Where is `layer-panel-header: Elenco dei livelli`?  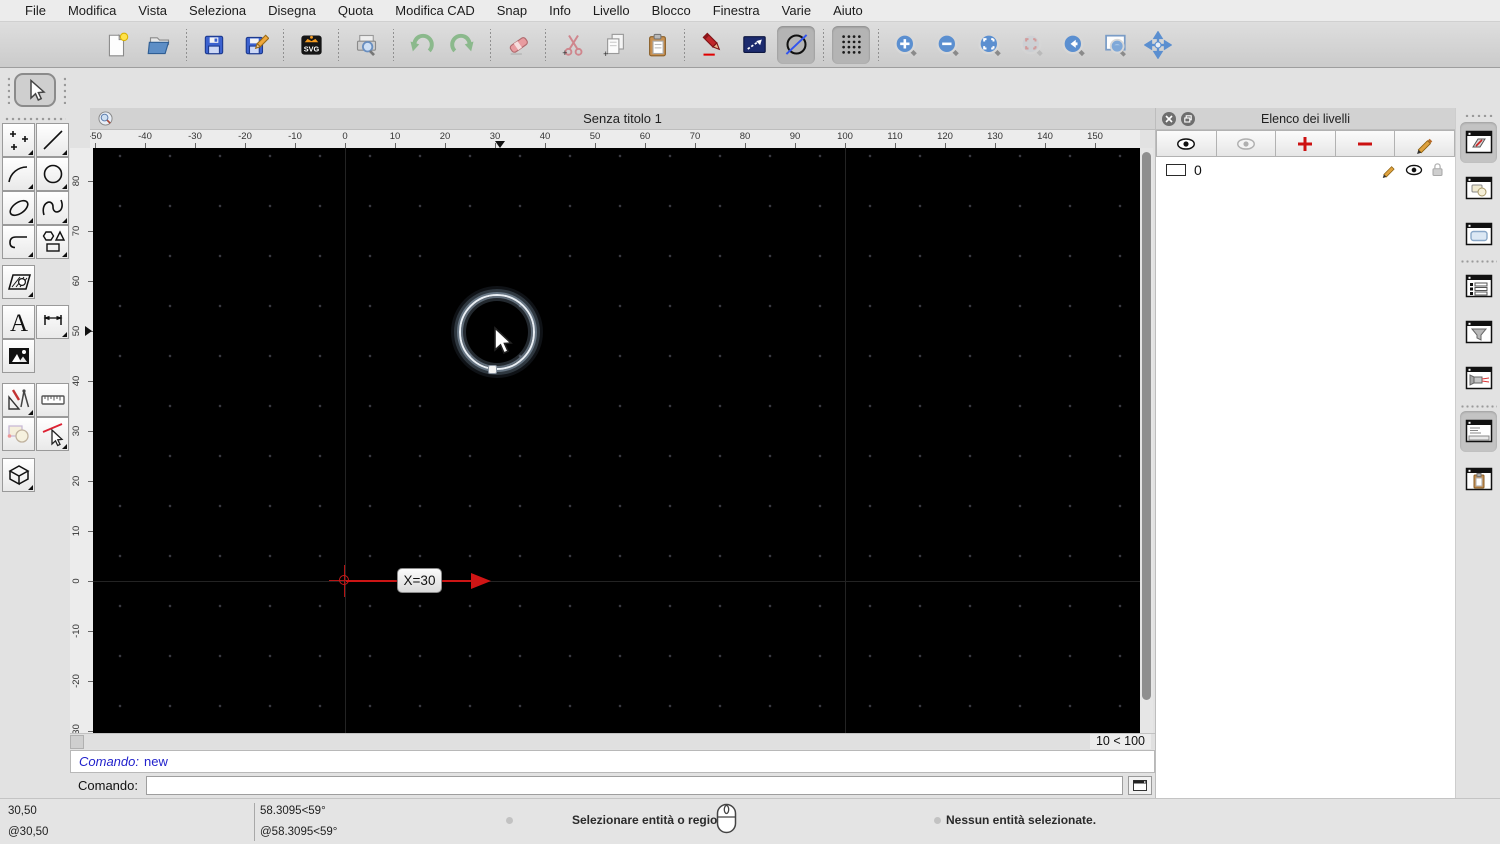 layer-panel-header: Elenco dei livelli is located at coordinates (1305, 119).